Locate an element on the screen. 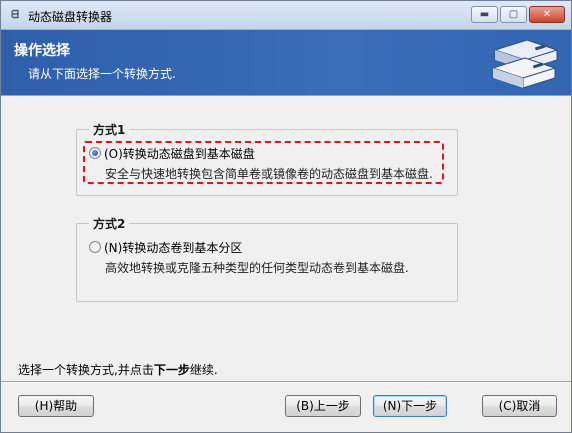  minimize-icon: ▬ is located at coordinates (484, 14).